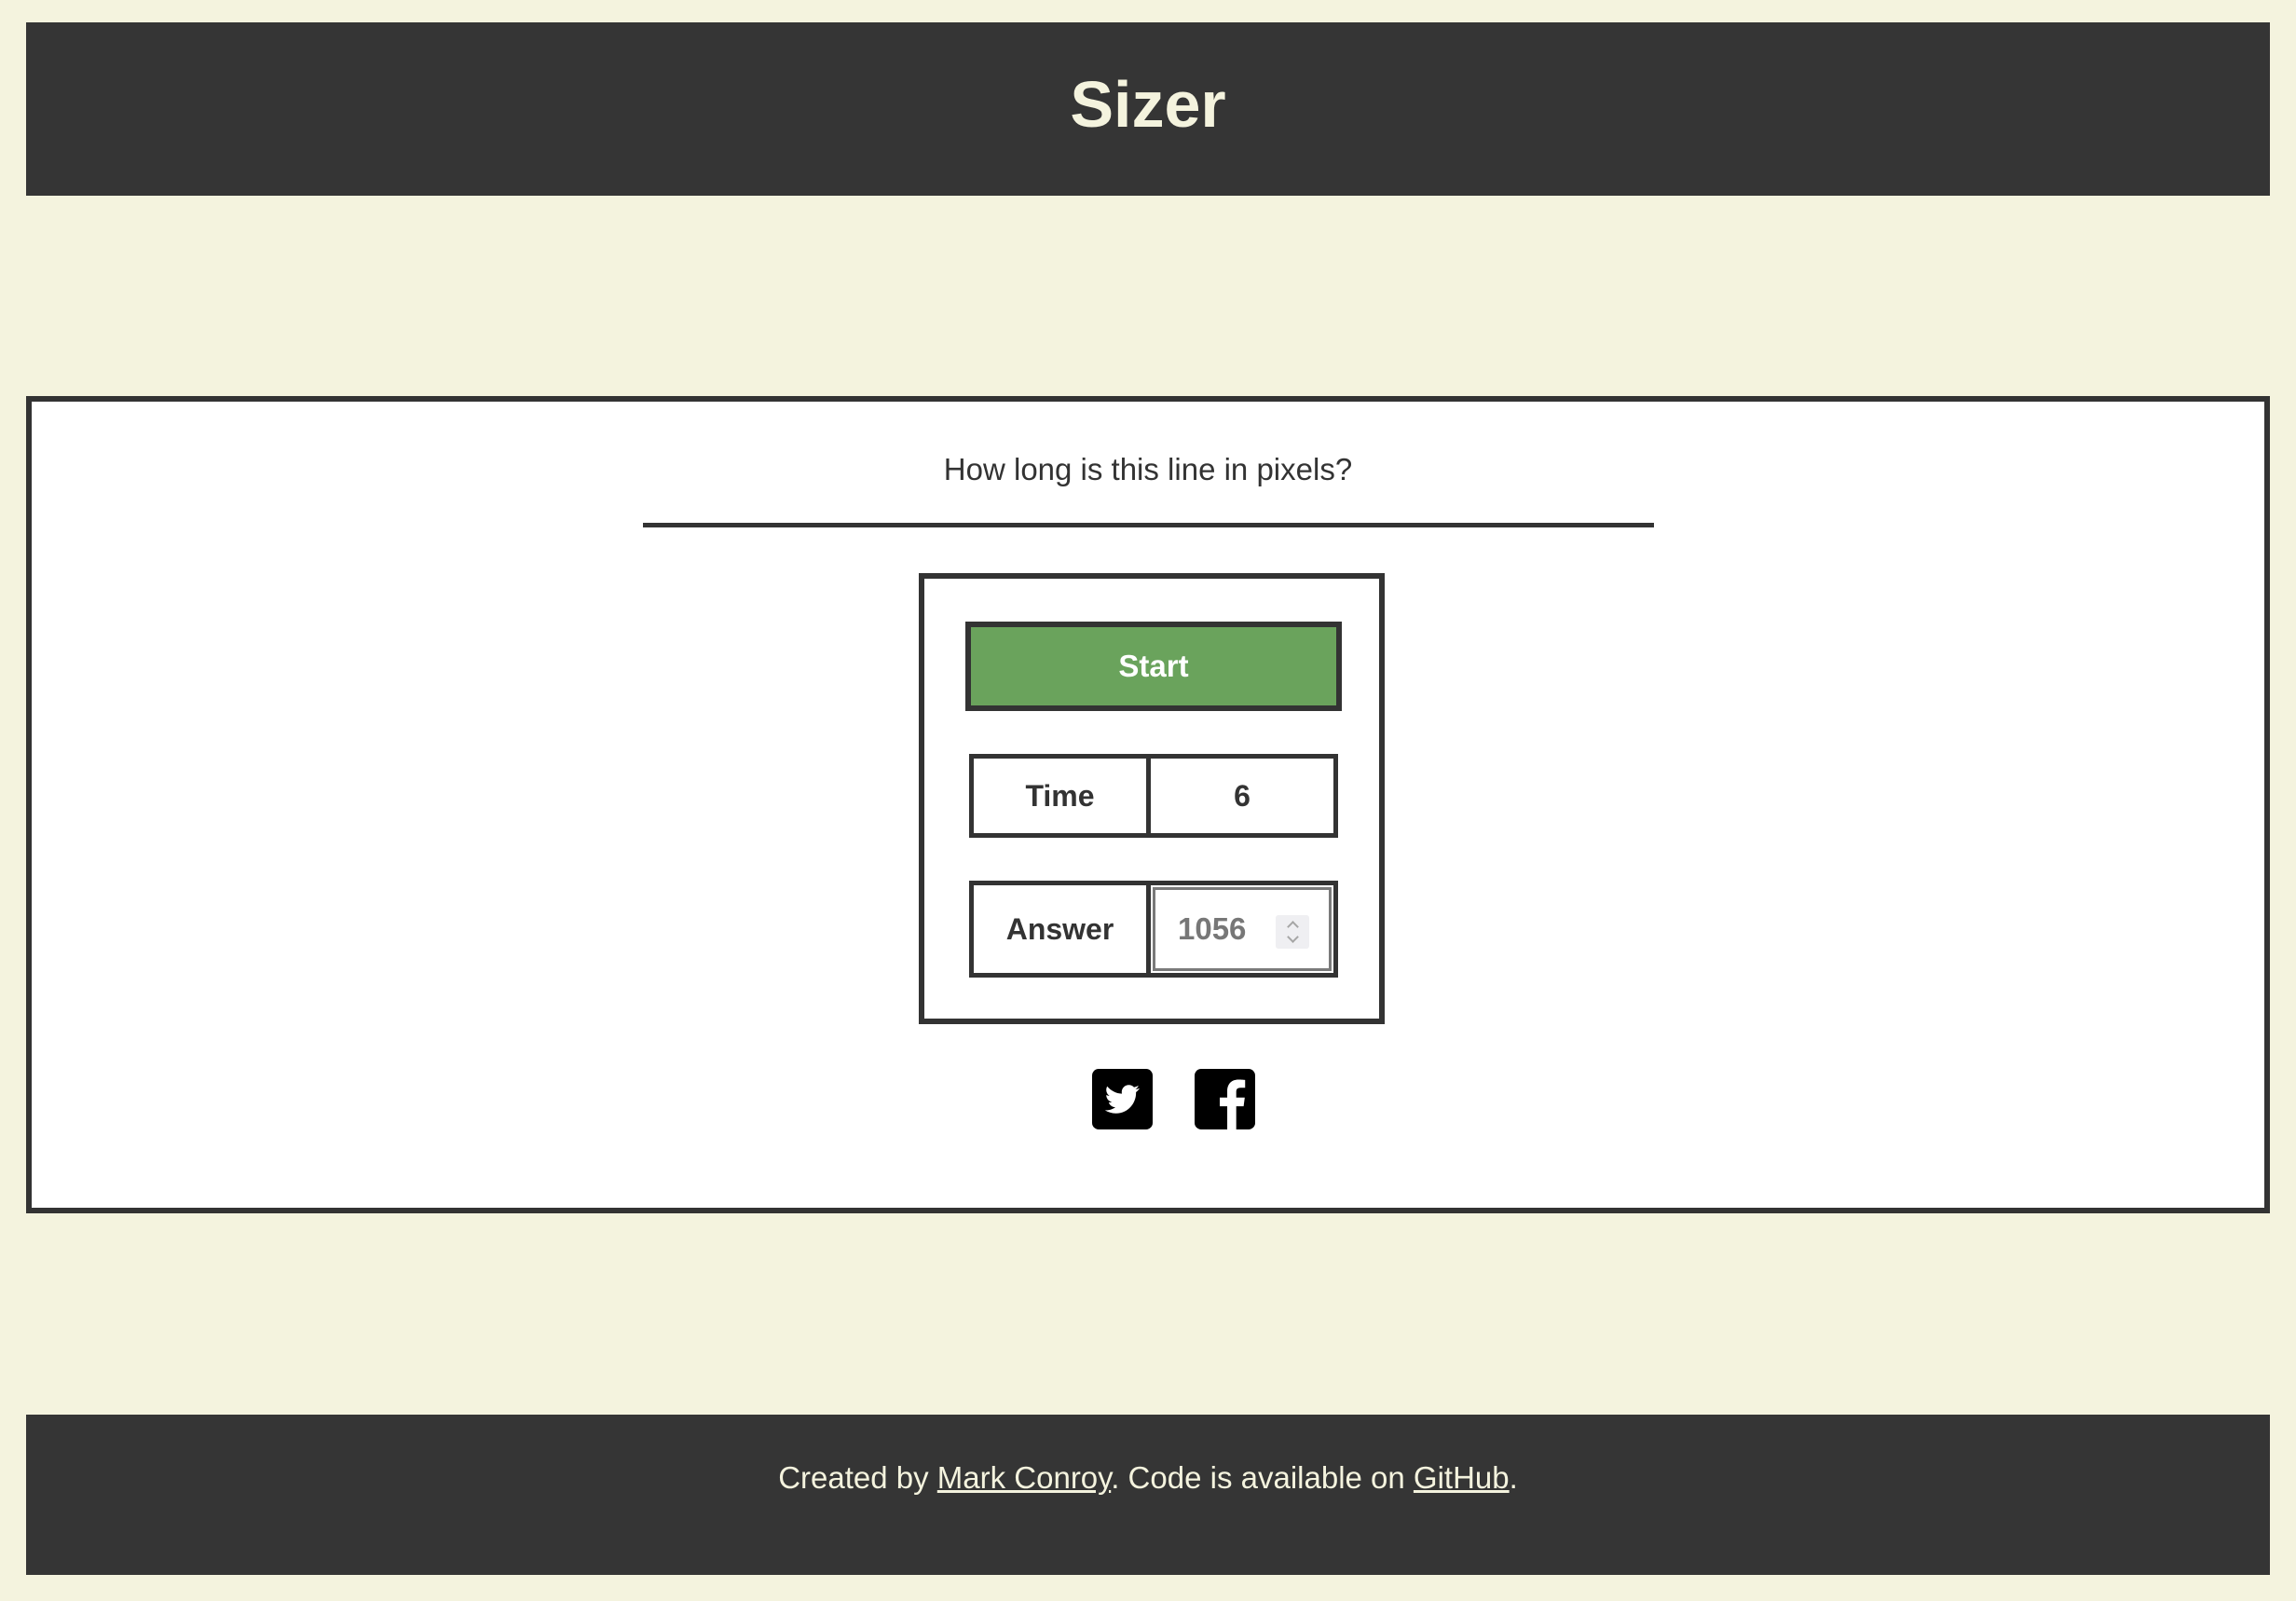  What do you see at coordinates (1262, 1477) in the screenshot?
I see `footer-middle: . Code is available on` at bounding box center [1262, 1477].